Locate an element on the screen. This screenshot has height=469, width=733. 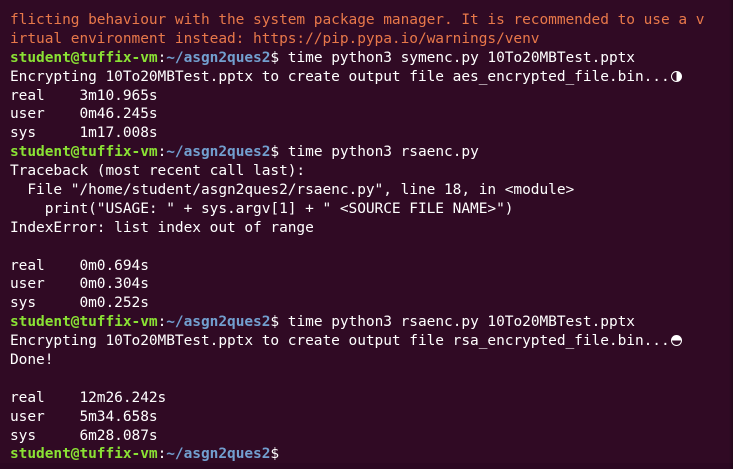
spinner-half-right-icon is located at coordinates (676, 76).